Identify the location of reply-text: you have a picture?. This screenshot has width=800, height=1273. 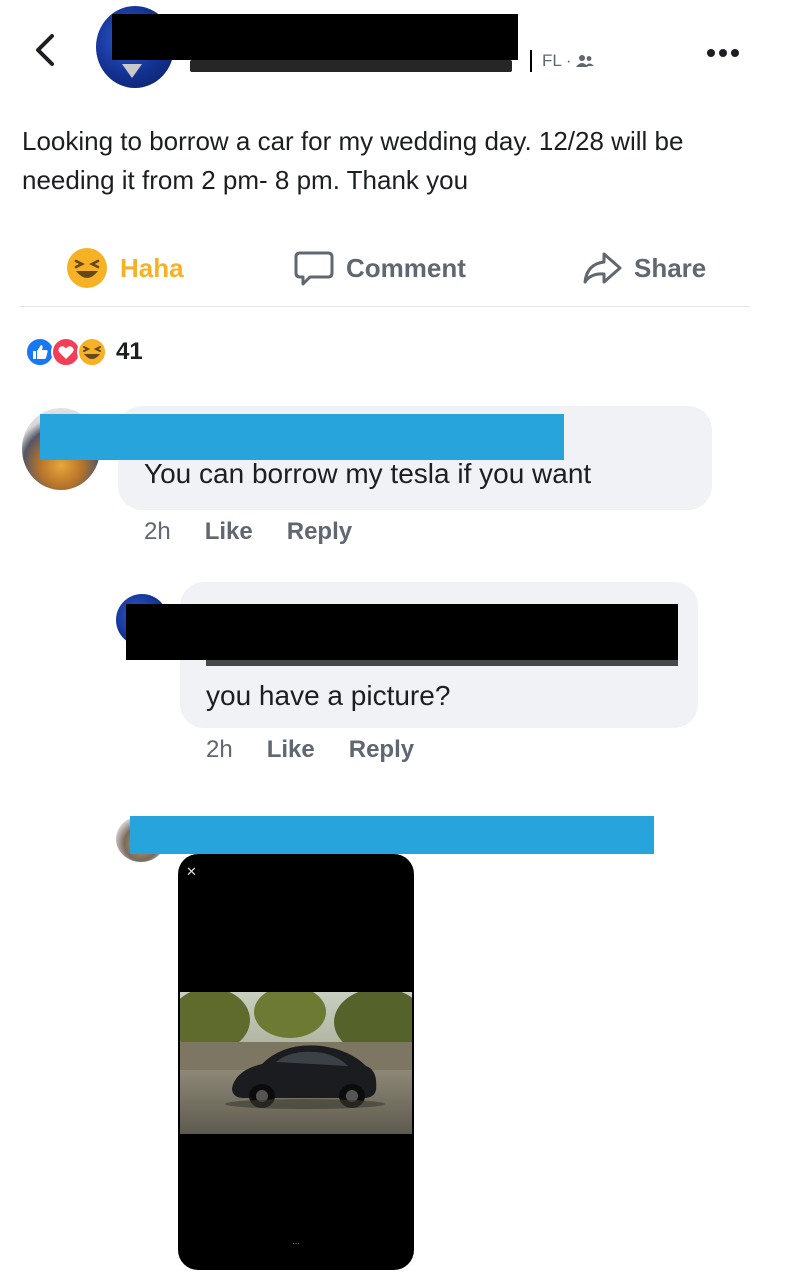
(328, 695).